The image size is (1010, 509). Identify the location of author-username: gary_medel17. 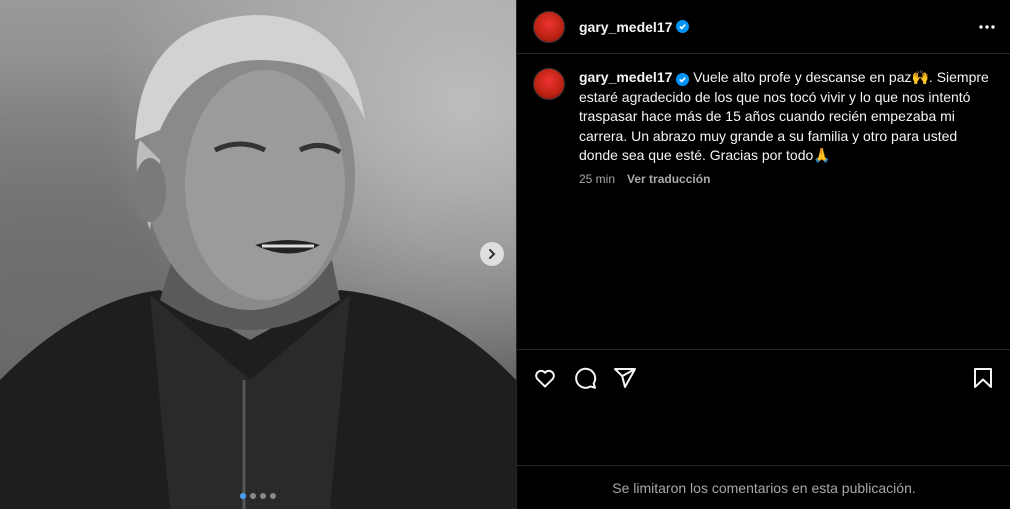
(625, 27).